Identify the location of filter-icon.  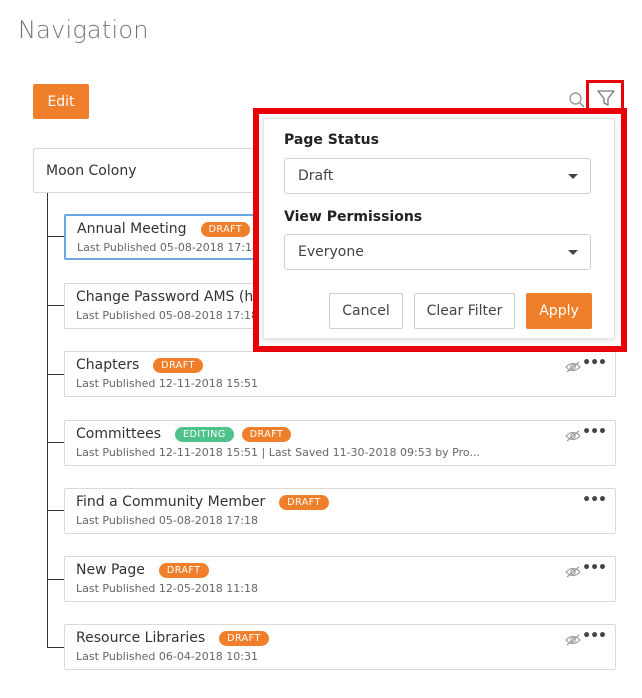
(606, 98).